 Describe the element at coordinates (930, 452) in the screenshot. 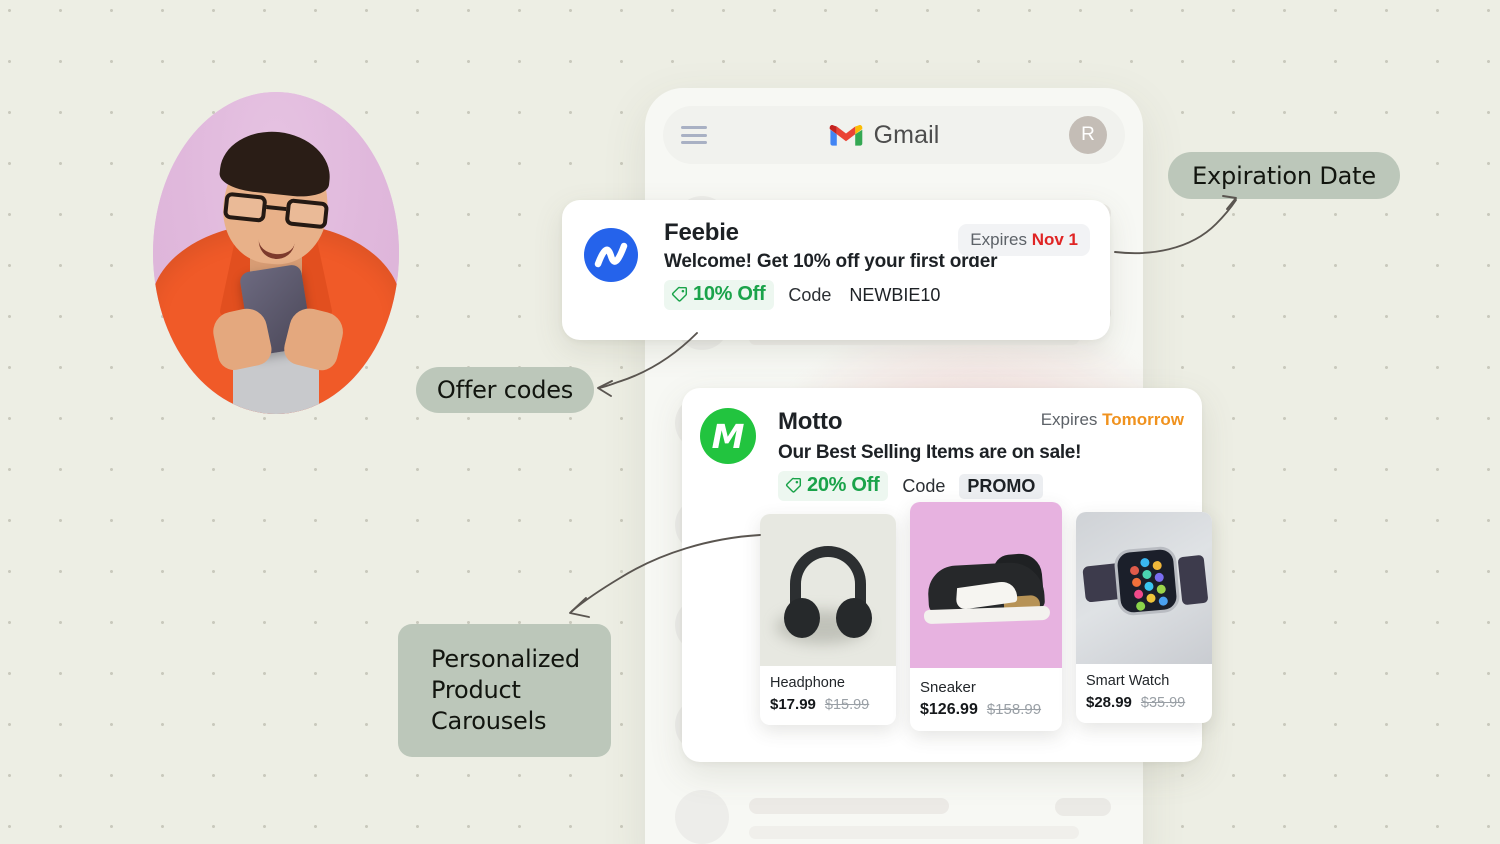

I see `email-subject: Our Best Selling Items are on sale!` at that location.